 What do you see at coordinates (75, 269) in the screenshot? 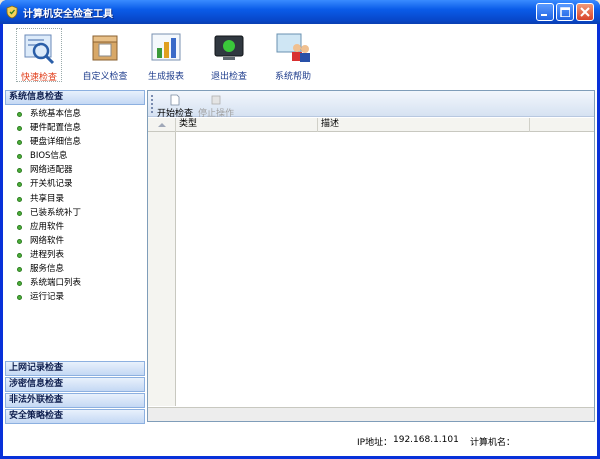
I see `sidebar-item-services: 服务信息` at bounding box center [75, 269].